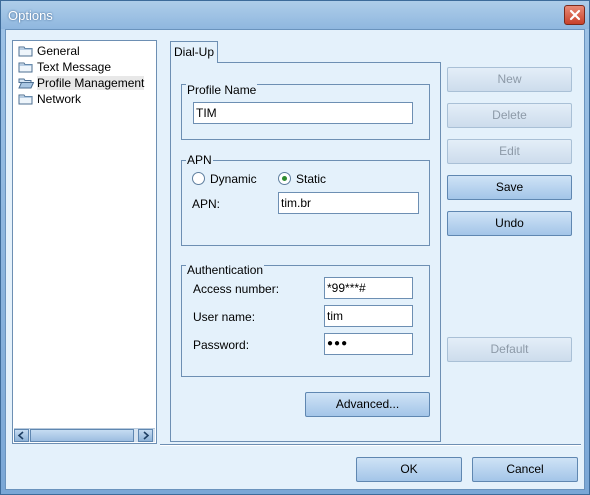 The width and height of the screenshot is (590, 495). Describe the element at coordinates (199, 160) in the screenshot. I see `apn-group-label: APN` at that location.